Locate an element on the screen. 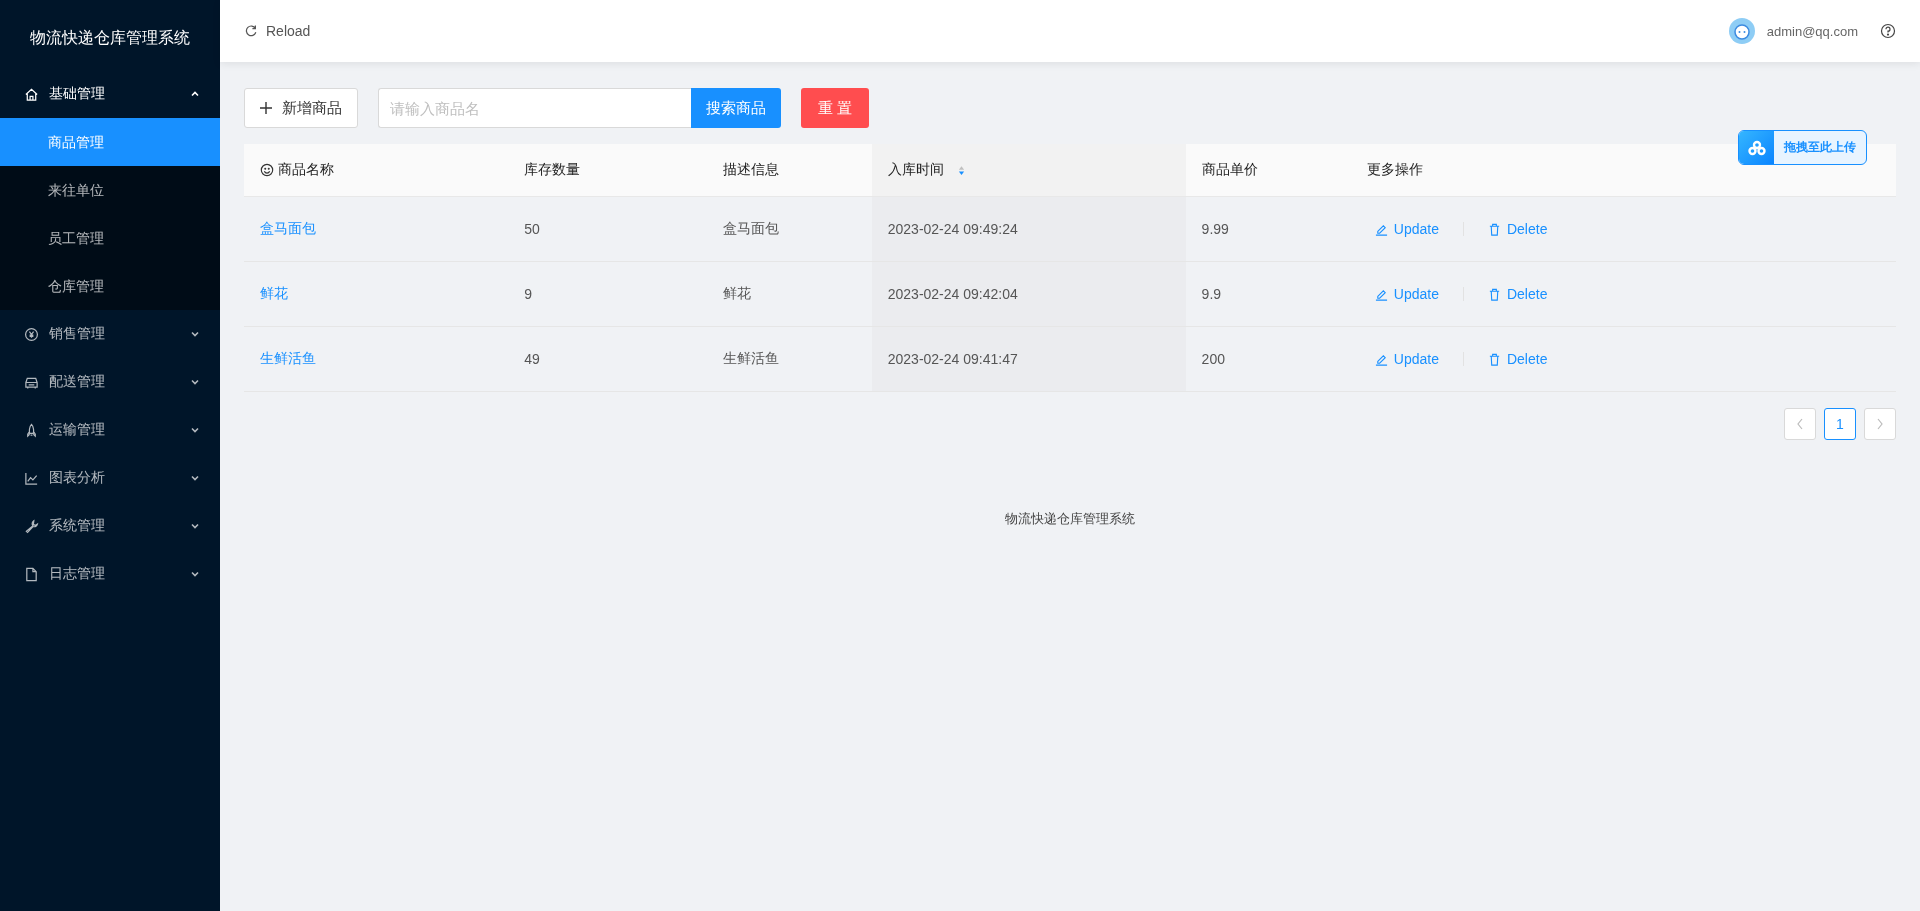 The image size is (1920, 911). column-header: 入库时间 is located at coordinates (915, 170).